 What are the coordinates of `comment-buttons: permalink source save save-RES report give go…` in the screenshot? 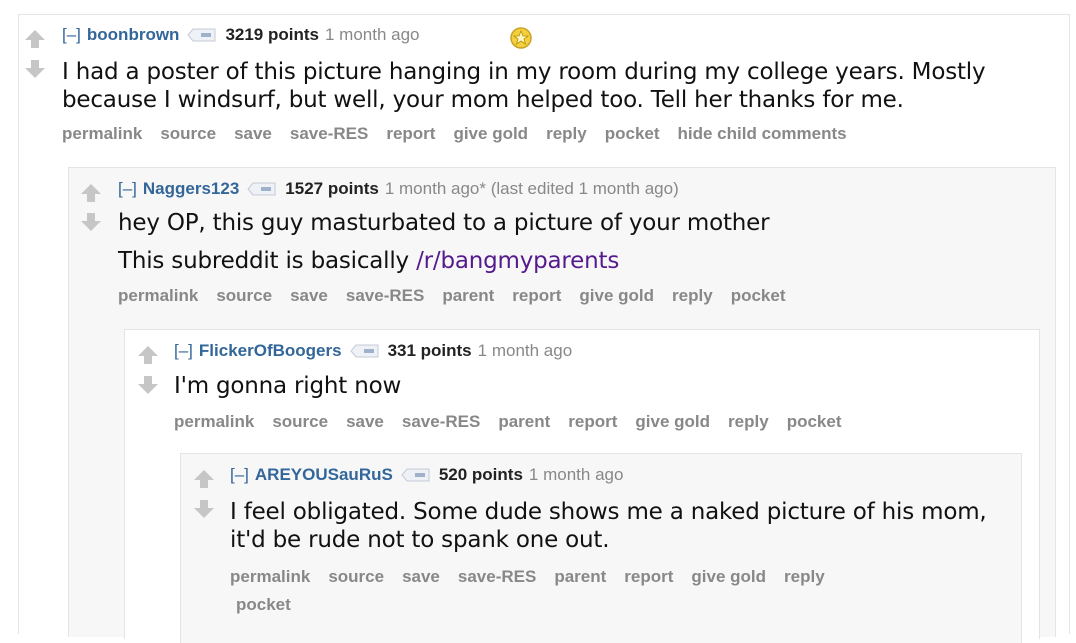 It's located at (463, 134).